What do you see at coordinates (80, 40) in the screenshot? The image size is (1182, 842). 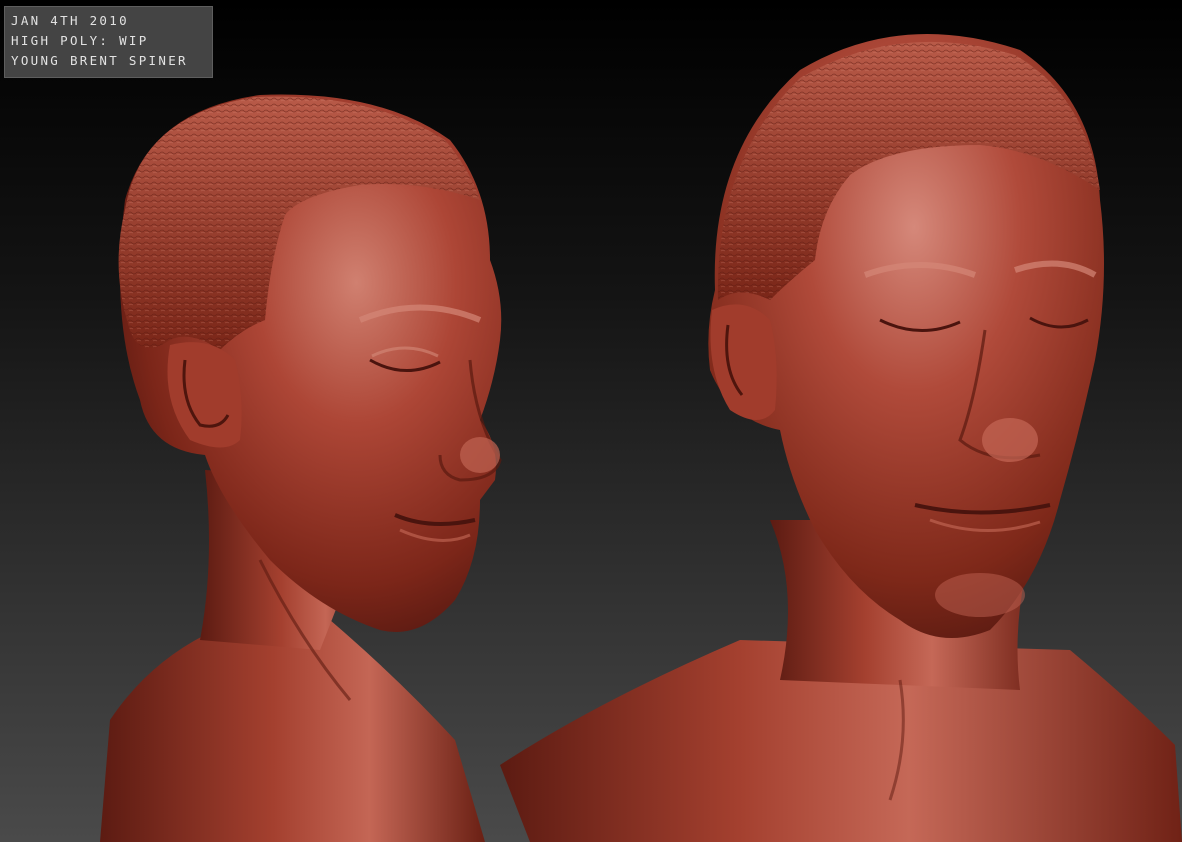 I see `caption-status: HIGH POLY: WIP` at bounding box center [80, 40].